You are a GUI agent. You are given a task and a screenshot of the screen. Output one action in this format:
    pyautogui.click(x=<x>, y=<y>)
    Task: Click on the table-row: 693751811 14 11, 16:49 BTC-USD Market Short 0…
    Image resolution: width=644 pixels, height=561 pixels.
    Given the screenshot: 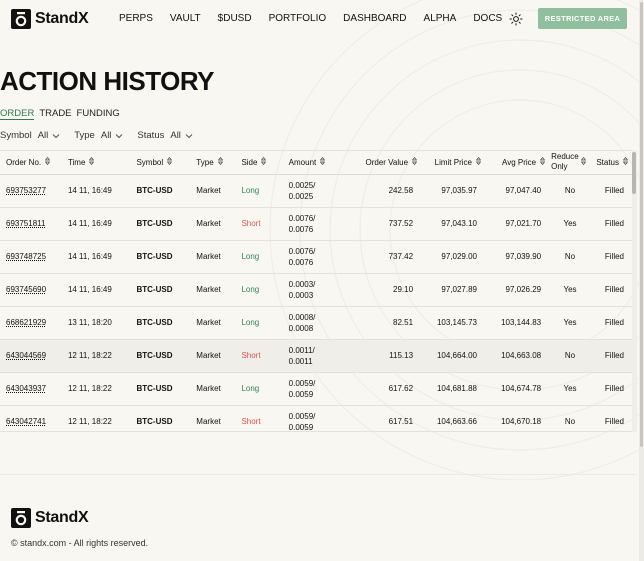 What is the action you would take?
    pyautogui.click(x=316, y=224)
    